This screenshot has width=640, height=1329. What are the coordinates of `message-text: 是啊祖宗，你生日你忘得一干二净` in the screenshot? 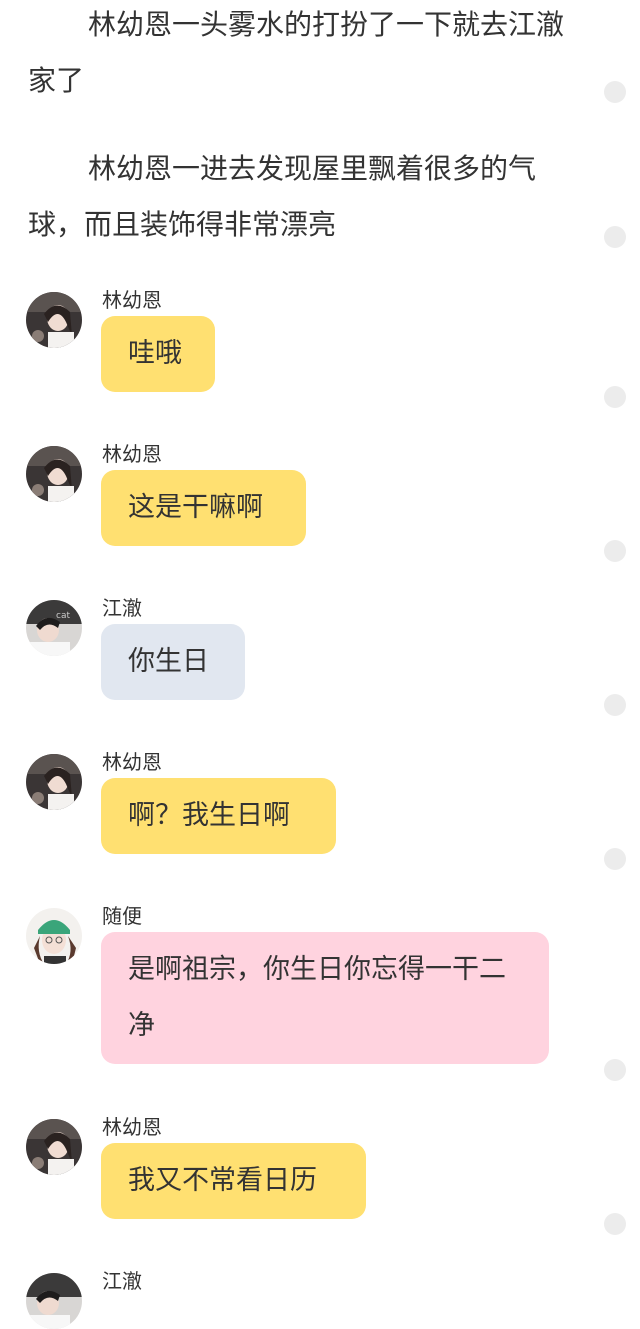 It's located at (317, 997).